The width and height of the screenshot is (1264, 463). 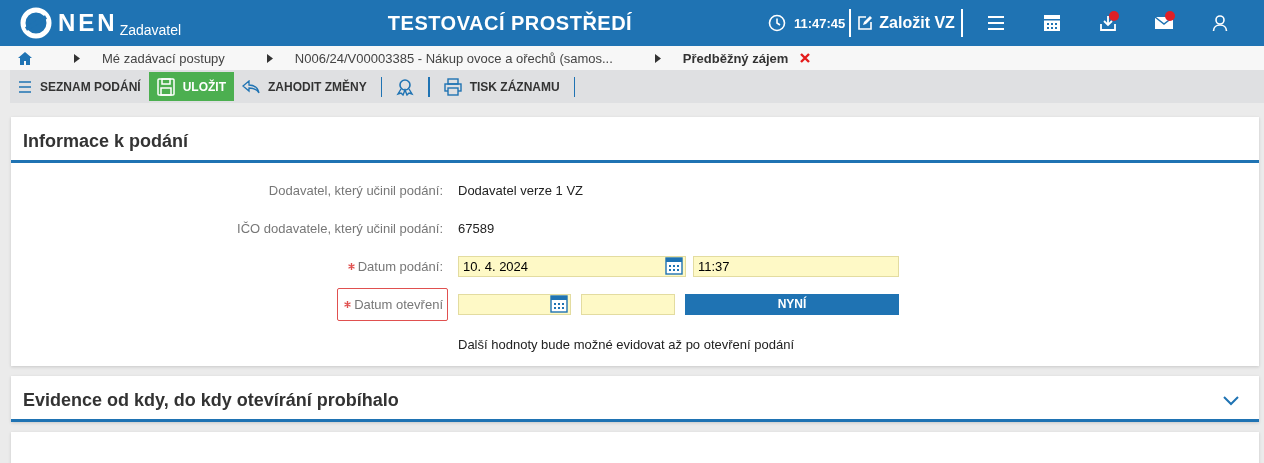 I want to click on print-button: TISK ZÁZNAMU, so click(x=501, y=86).